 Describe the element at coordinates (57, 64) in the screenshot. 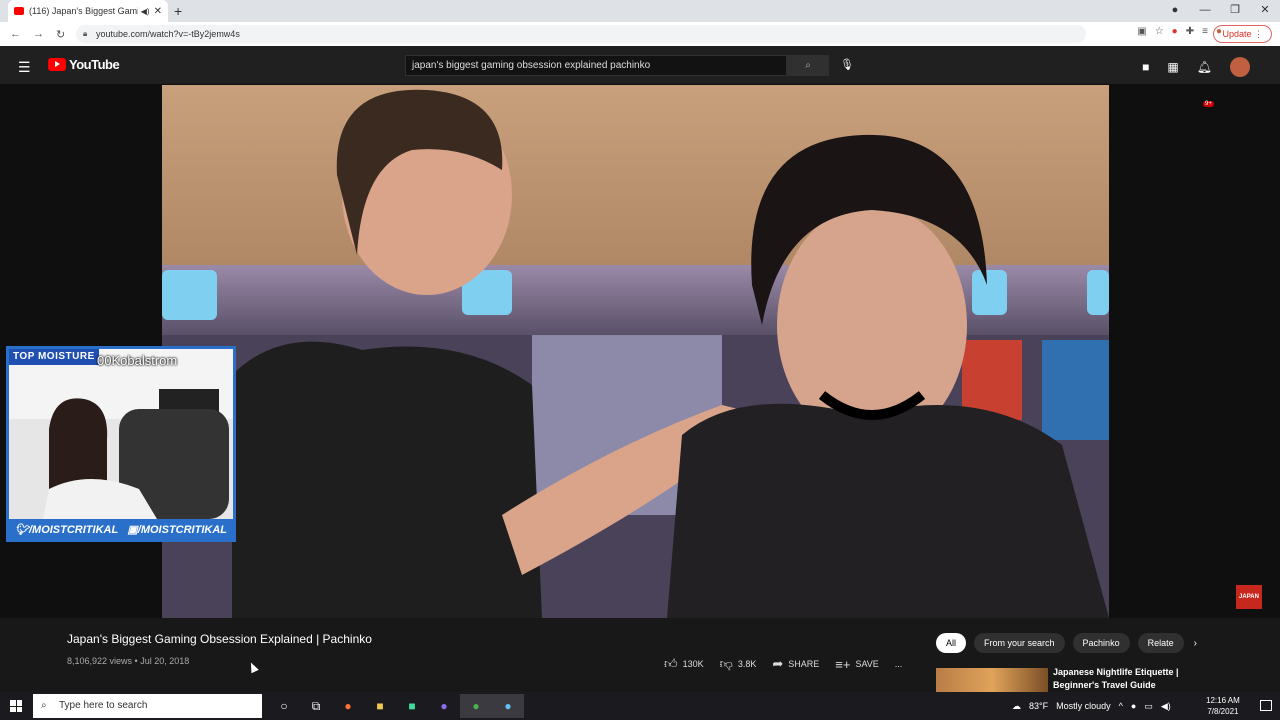

I see `youtube-play-icon` at that location.